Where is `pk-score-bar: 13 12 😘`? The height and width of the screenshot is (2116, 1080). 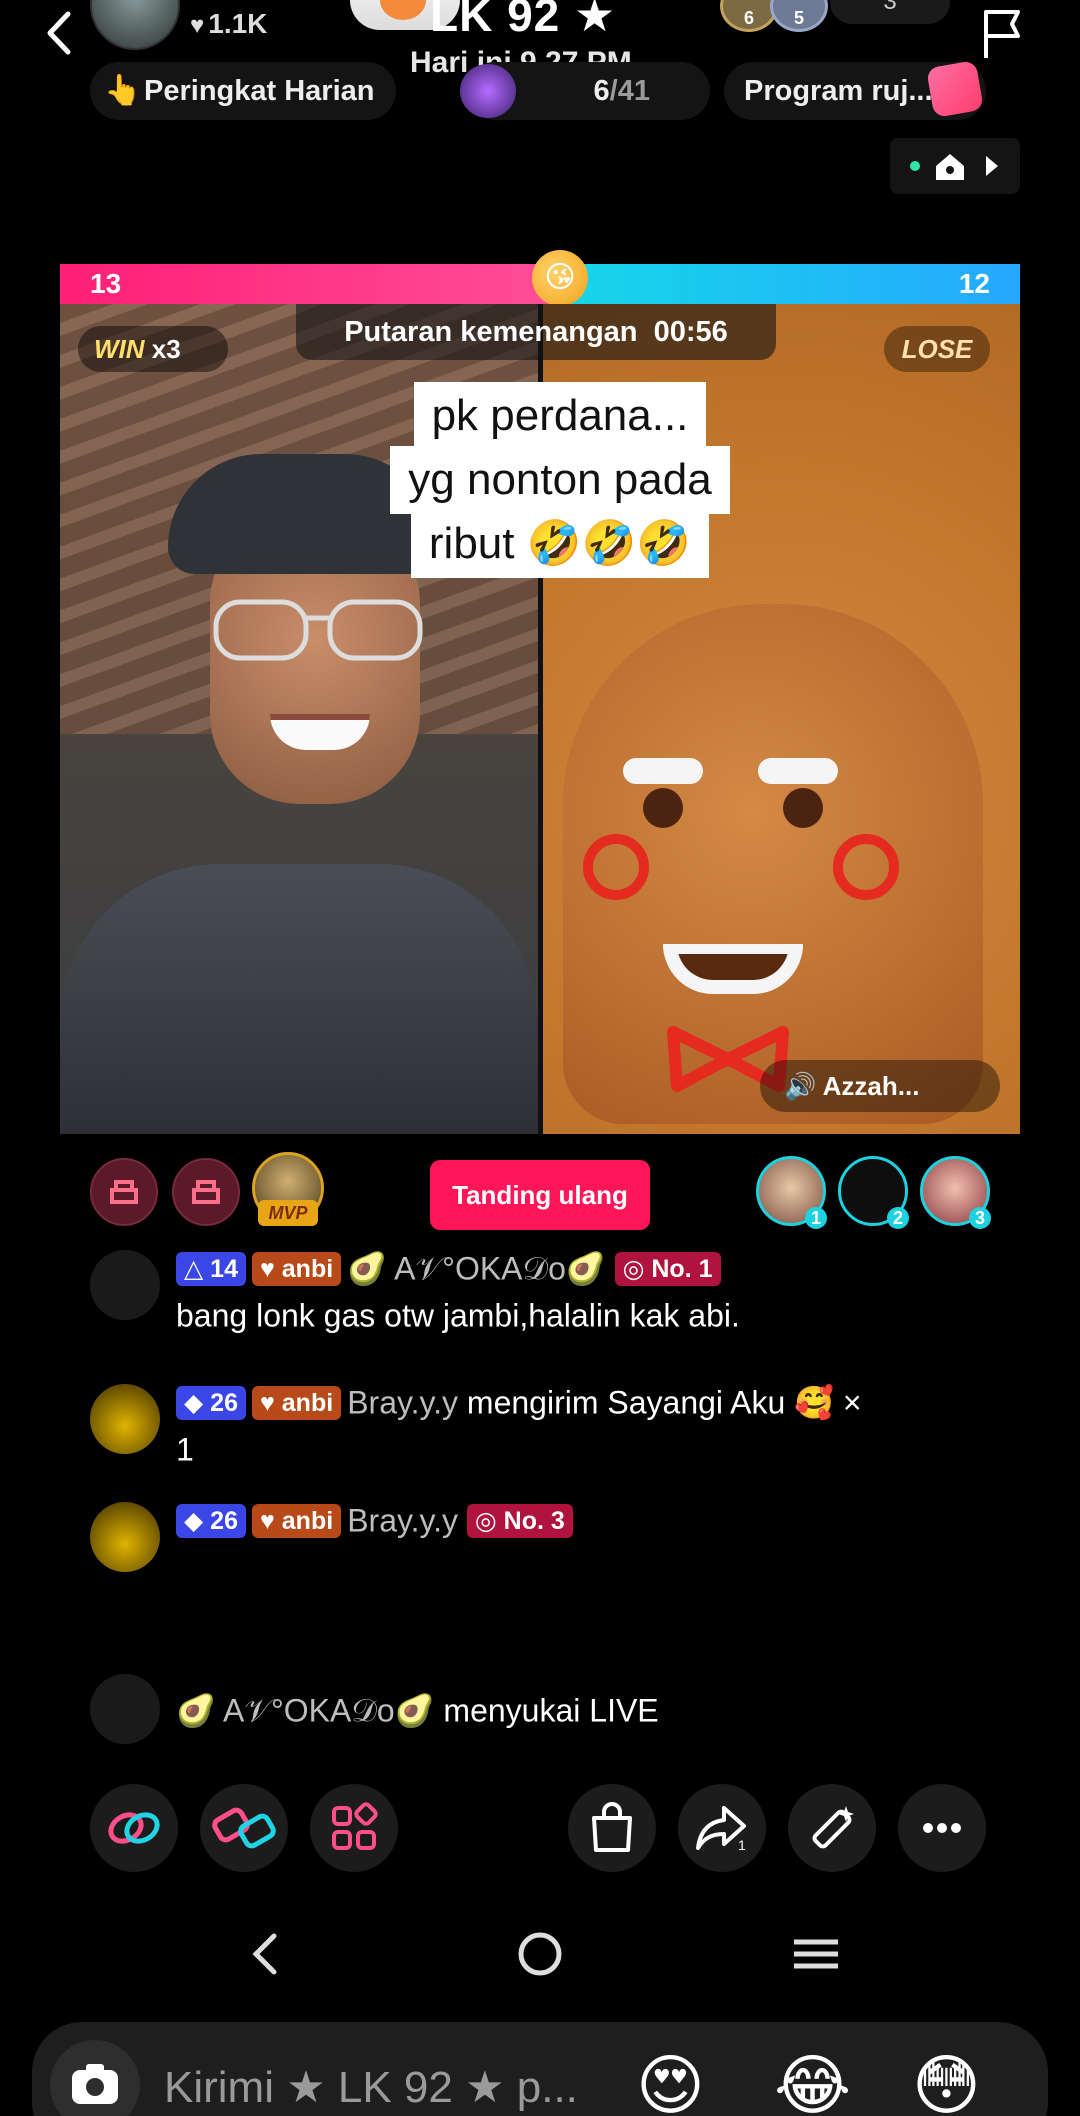 pk-score-bar: 13 12 😘 is located at coordinates (540, 278).